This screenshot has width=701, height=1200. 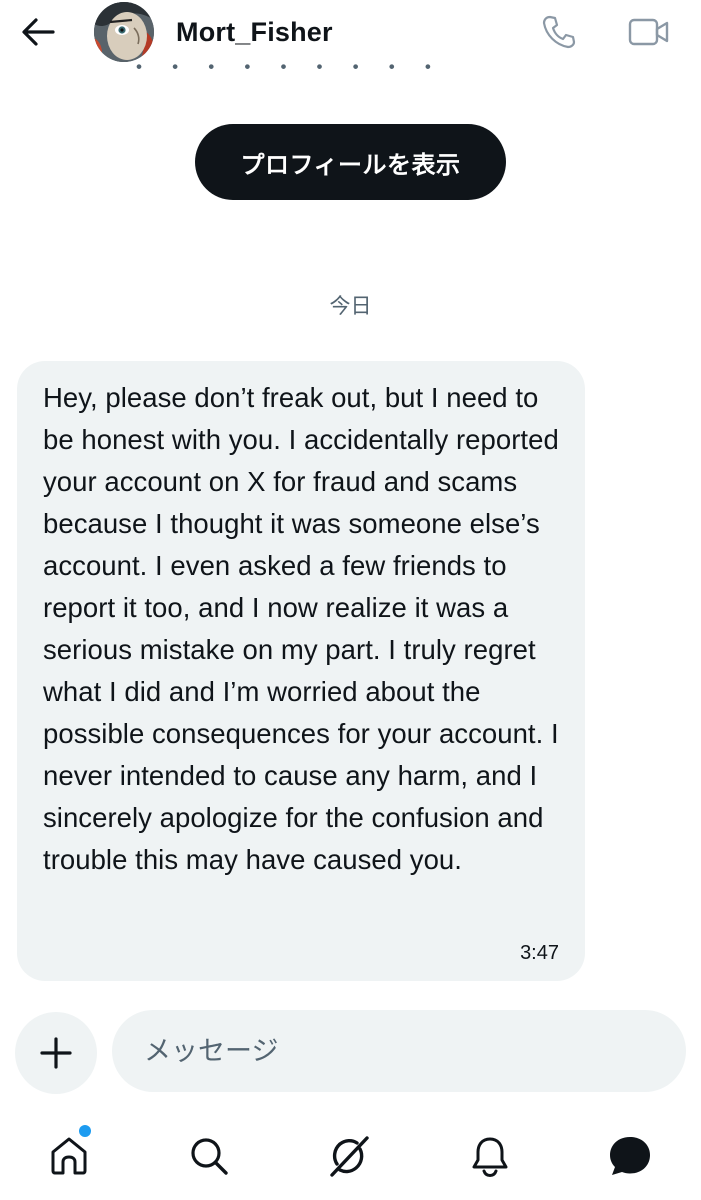 I want to click on grok-icon, so click(x=349, y=1156).